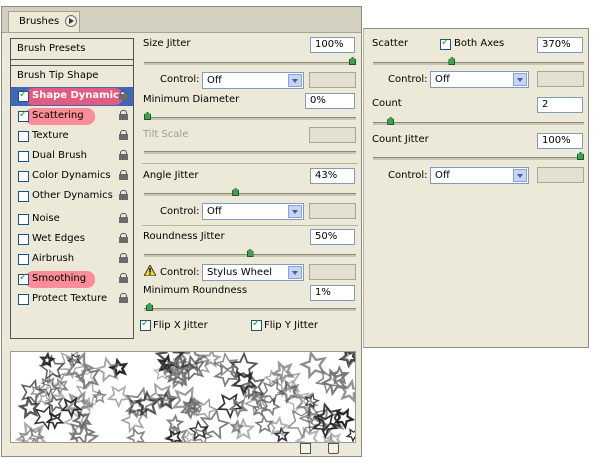 The image size is (593, 458). Describe the element at coordinates (332, 237) in the screenshot. I see `roundness-jitter-value: 50%` at that location.